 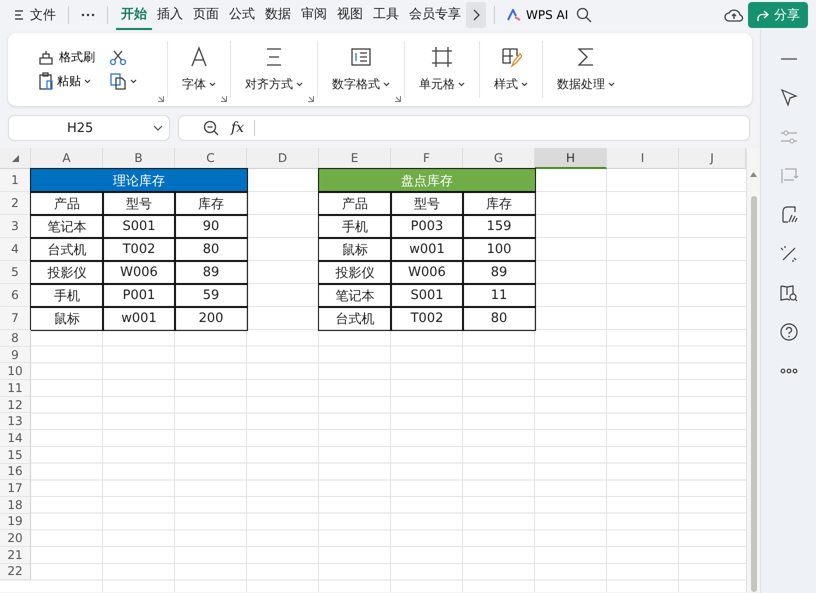 What do you see at coordinates (15, 405) in the screenshot?
I see `row-header: 12` at bounding box center [15, 405].